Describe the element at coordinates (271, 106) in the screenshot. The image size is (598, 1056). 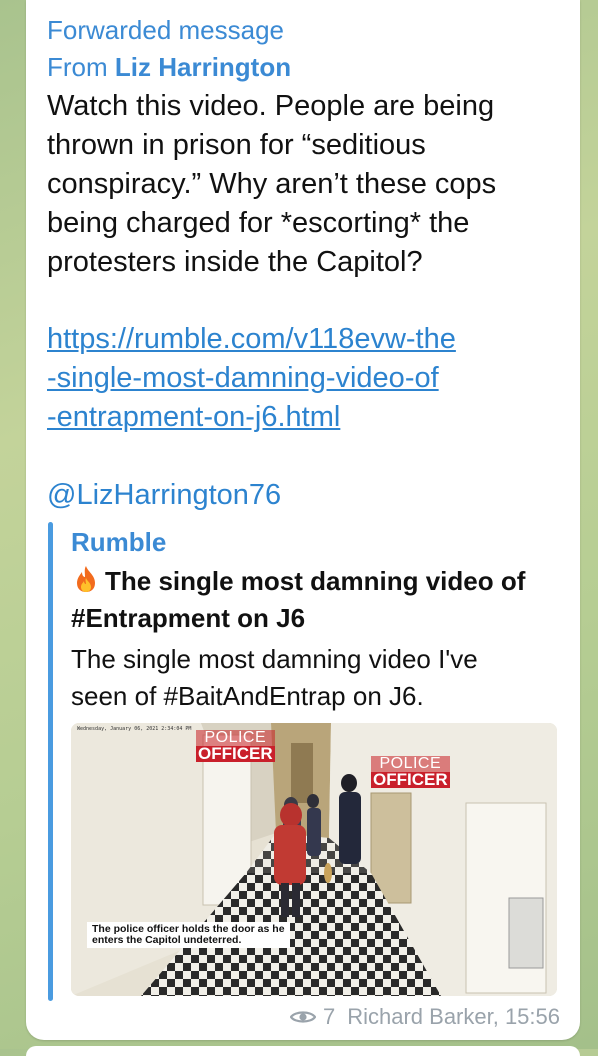
I see `message-line: Watch this video. People are being` at that location.